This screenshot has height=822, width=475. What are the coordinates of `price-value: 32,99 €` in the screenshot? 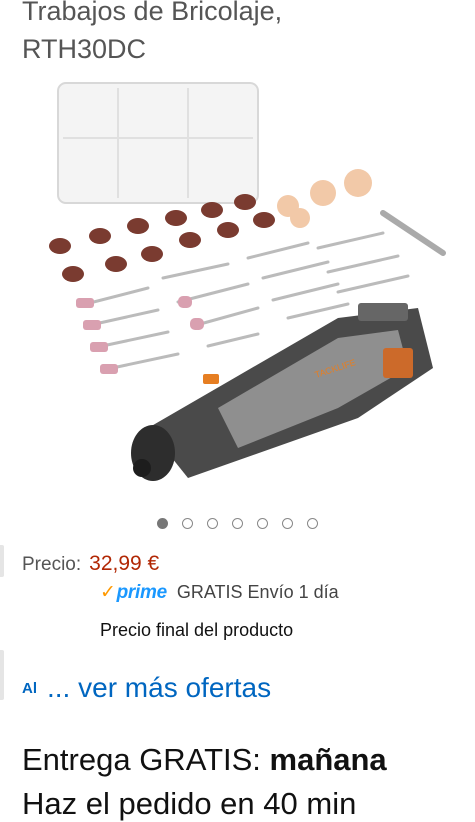 It's located at (124, 563).